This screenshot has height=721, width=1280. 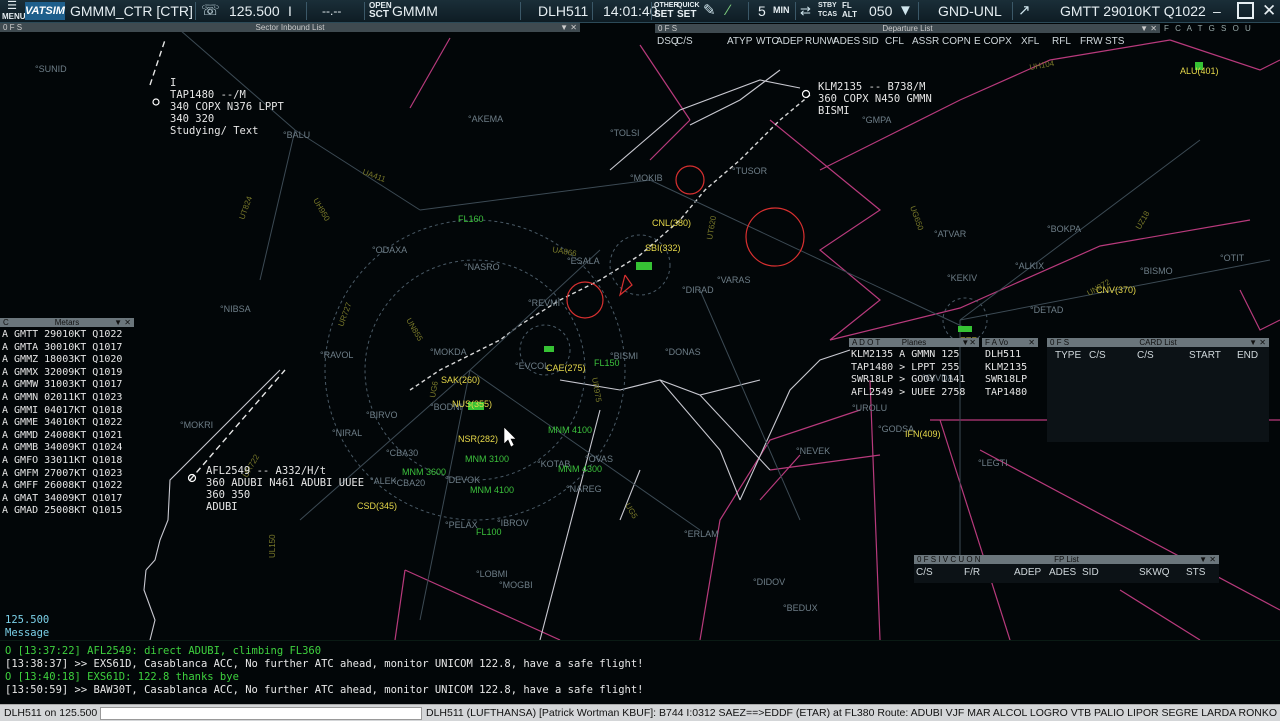 What do you see at coordinates (68, 461) in the screenshot?
I see `metar-row: A GMFO 33011KT Q1018` at bounding box center [68, 461].